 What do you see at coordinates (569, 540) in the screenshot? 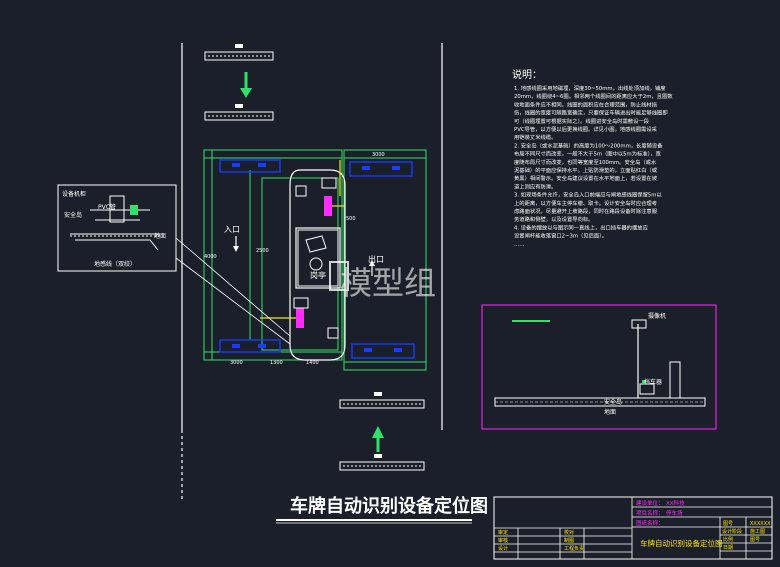
I see `tb-grid-10: 制图` at bounding box center [569, 540].